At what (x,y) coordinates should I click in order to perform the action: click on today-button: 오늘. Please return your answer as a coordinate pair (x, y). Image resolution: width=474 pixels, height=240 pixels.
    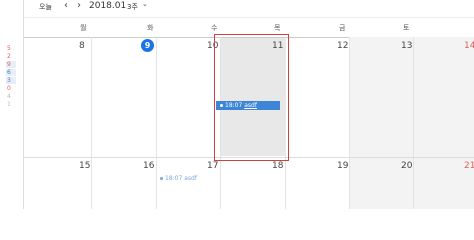
    Looking at the image, I should click on (45, 7).